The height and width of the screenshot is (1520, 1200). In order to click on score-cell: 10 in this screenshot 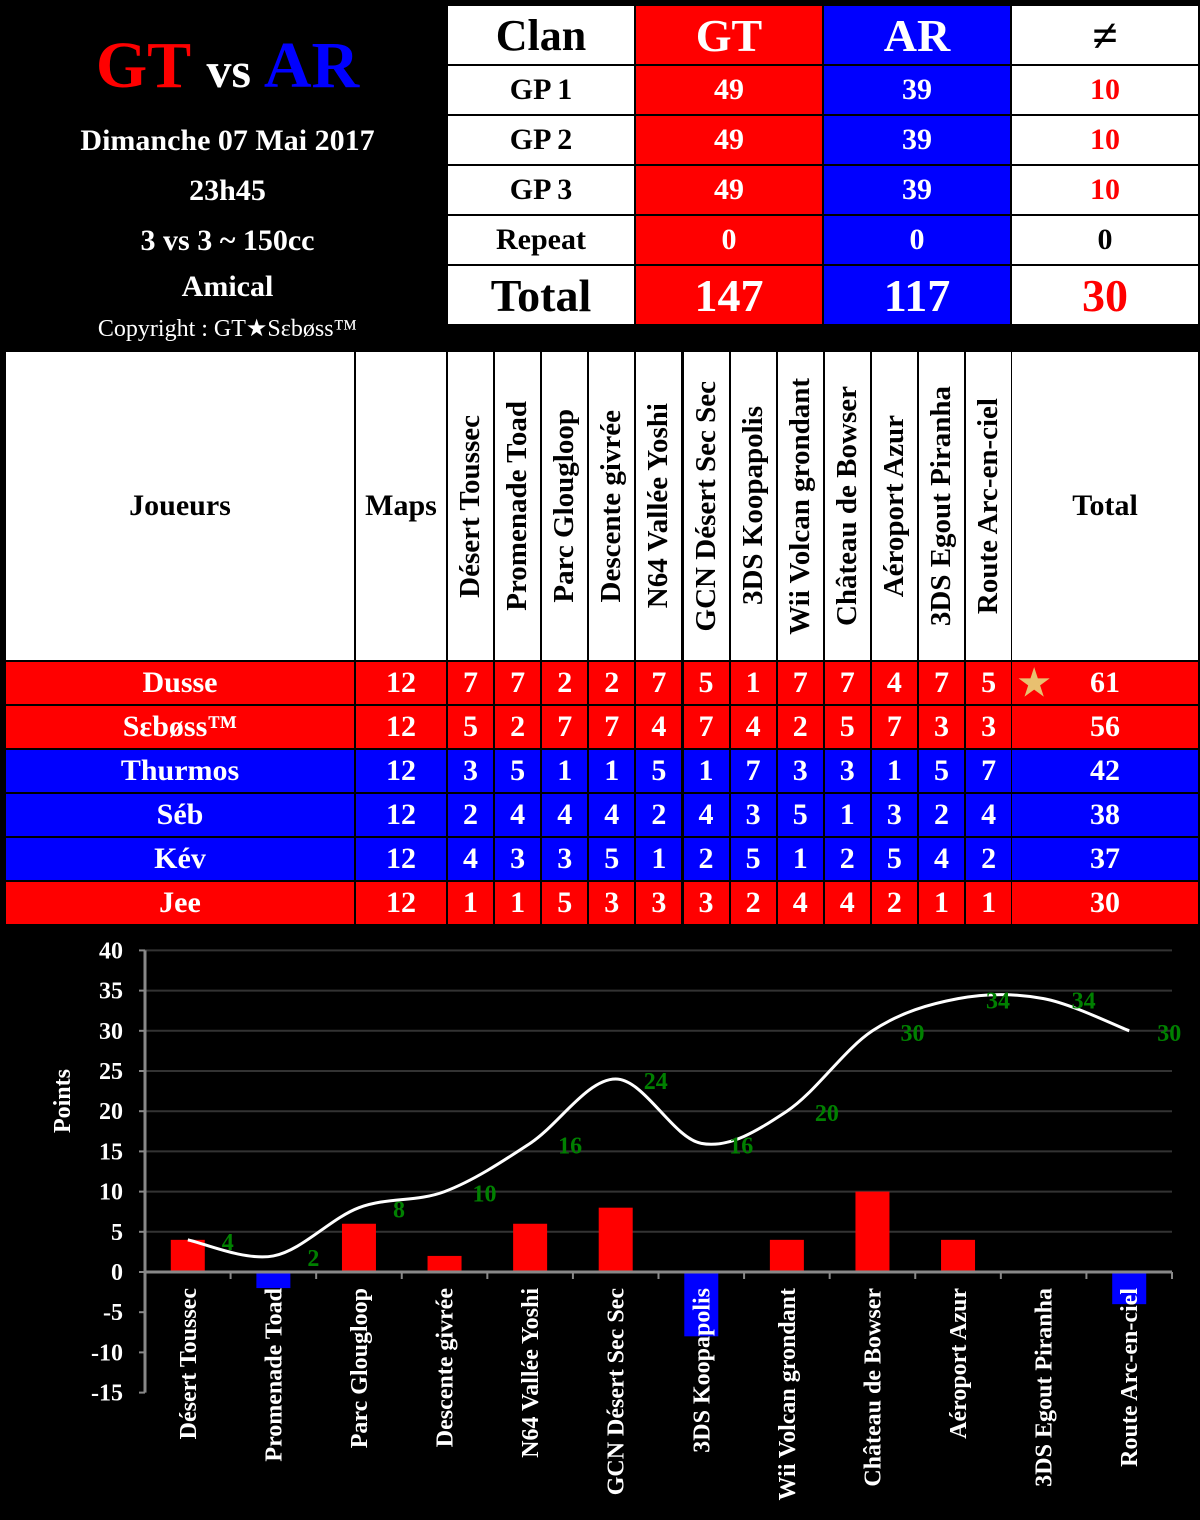, I will do `click(1105, 140)`.